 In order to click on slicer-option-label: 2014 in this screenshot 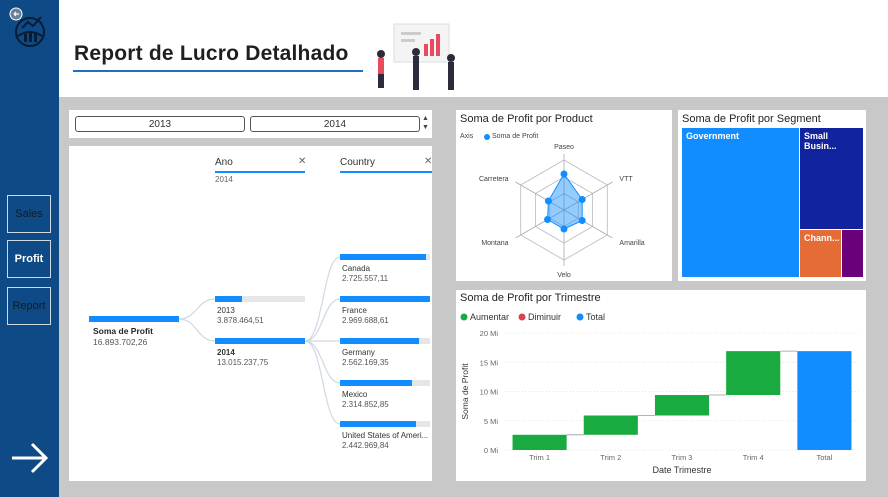, I will do `click(335, 124)`.